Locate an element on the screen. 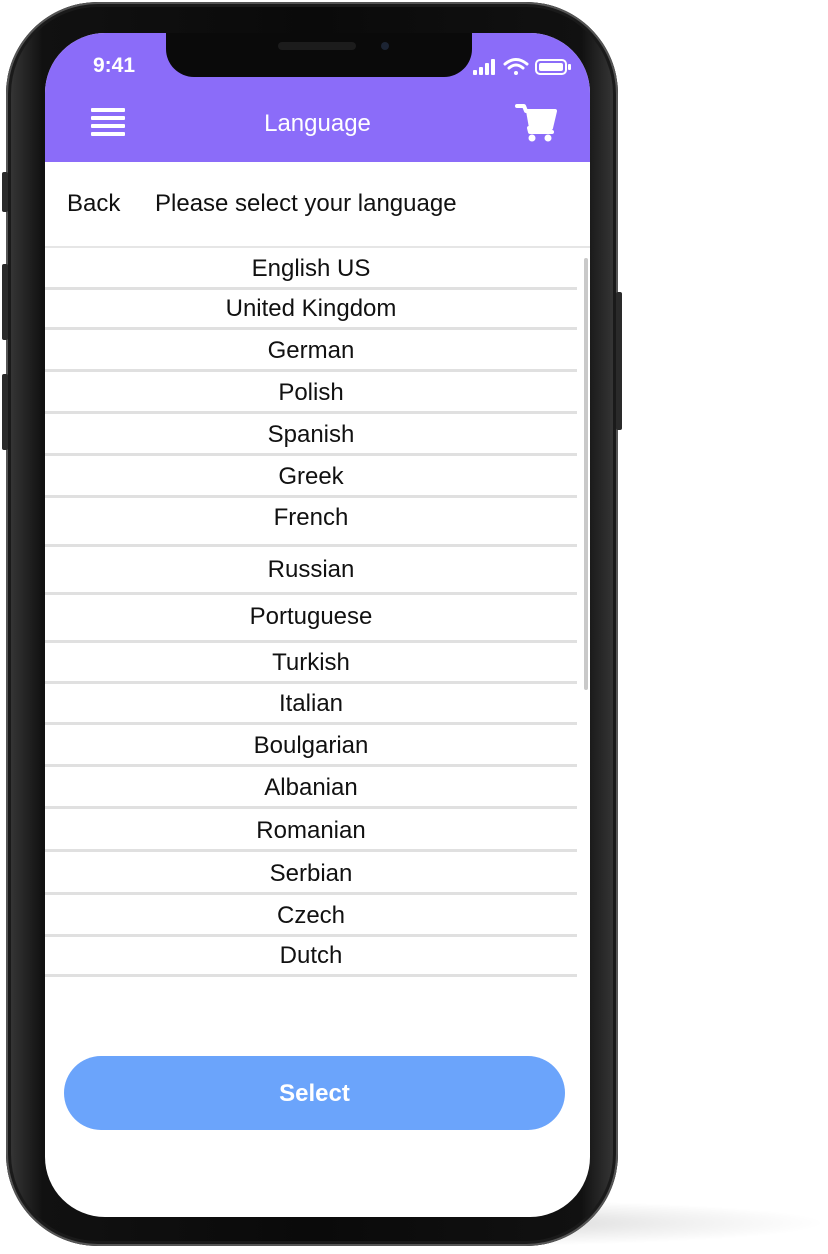 This screenshot has width=828, height=1254. app-header: 9:41 Language is located at coordinates (317, 97).